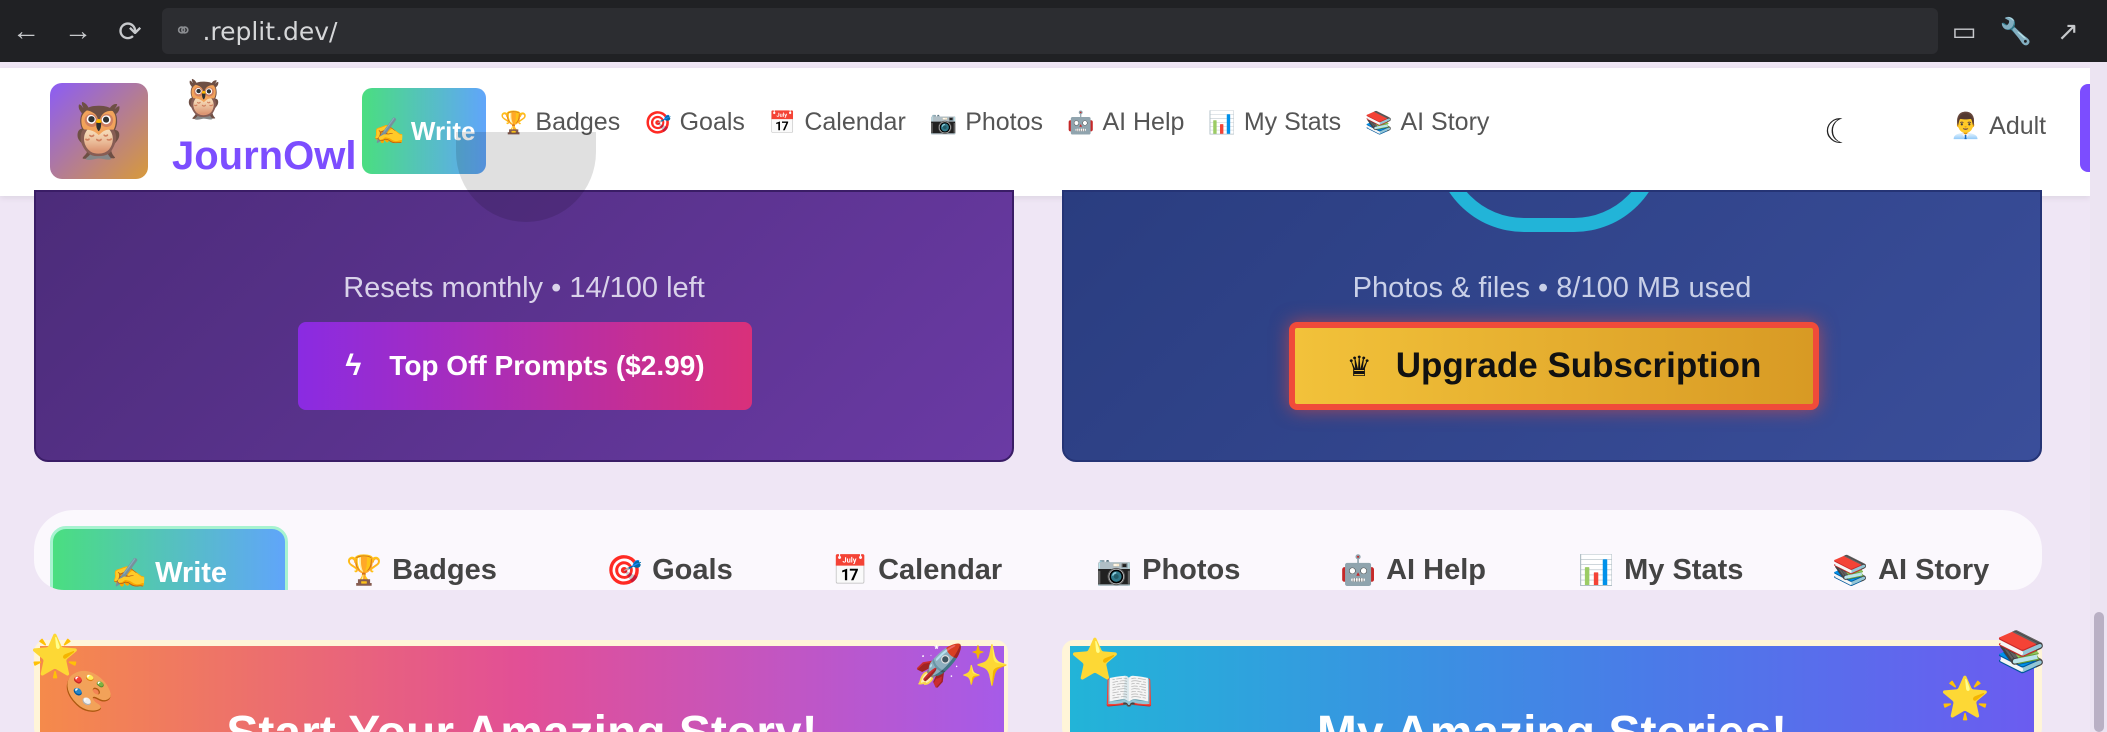  I want to click on tab-label: AI Help, so click(1436, 570).